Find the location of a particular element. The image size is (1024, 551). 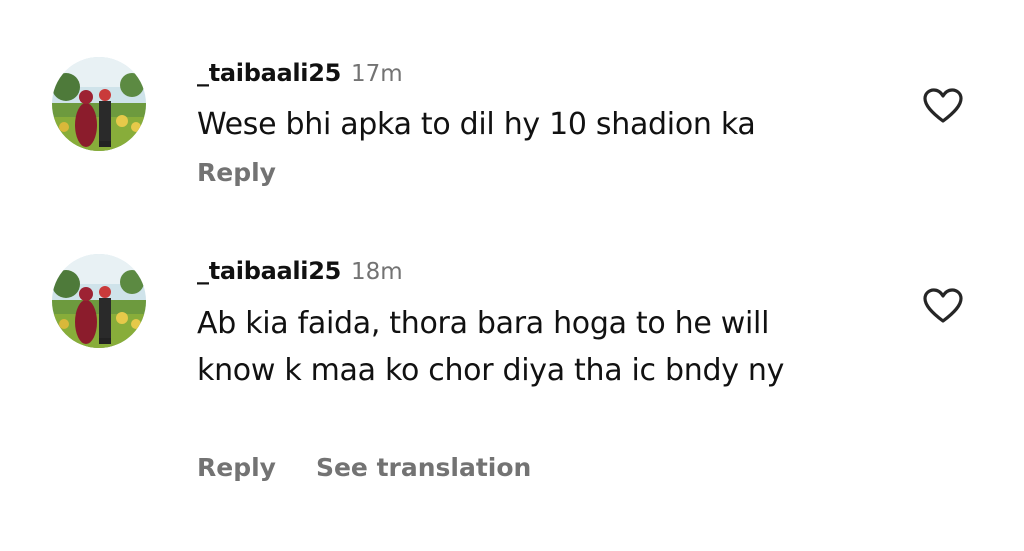

comment-actions: Reply is located at coordinates (256, 174).